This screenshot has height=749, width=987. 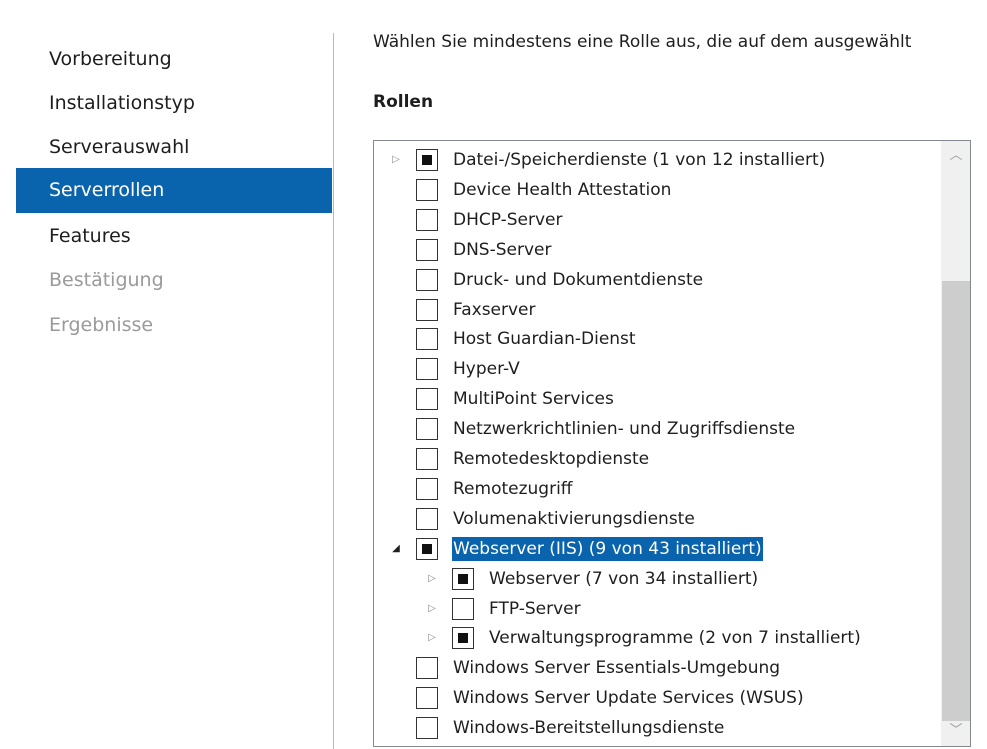 I want to click on tree-row: Faxserver, so click(x=657, y=310).